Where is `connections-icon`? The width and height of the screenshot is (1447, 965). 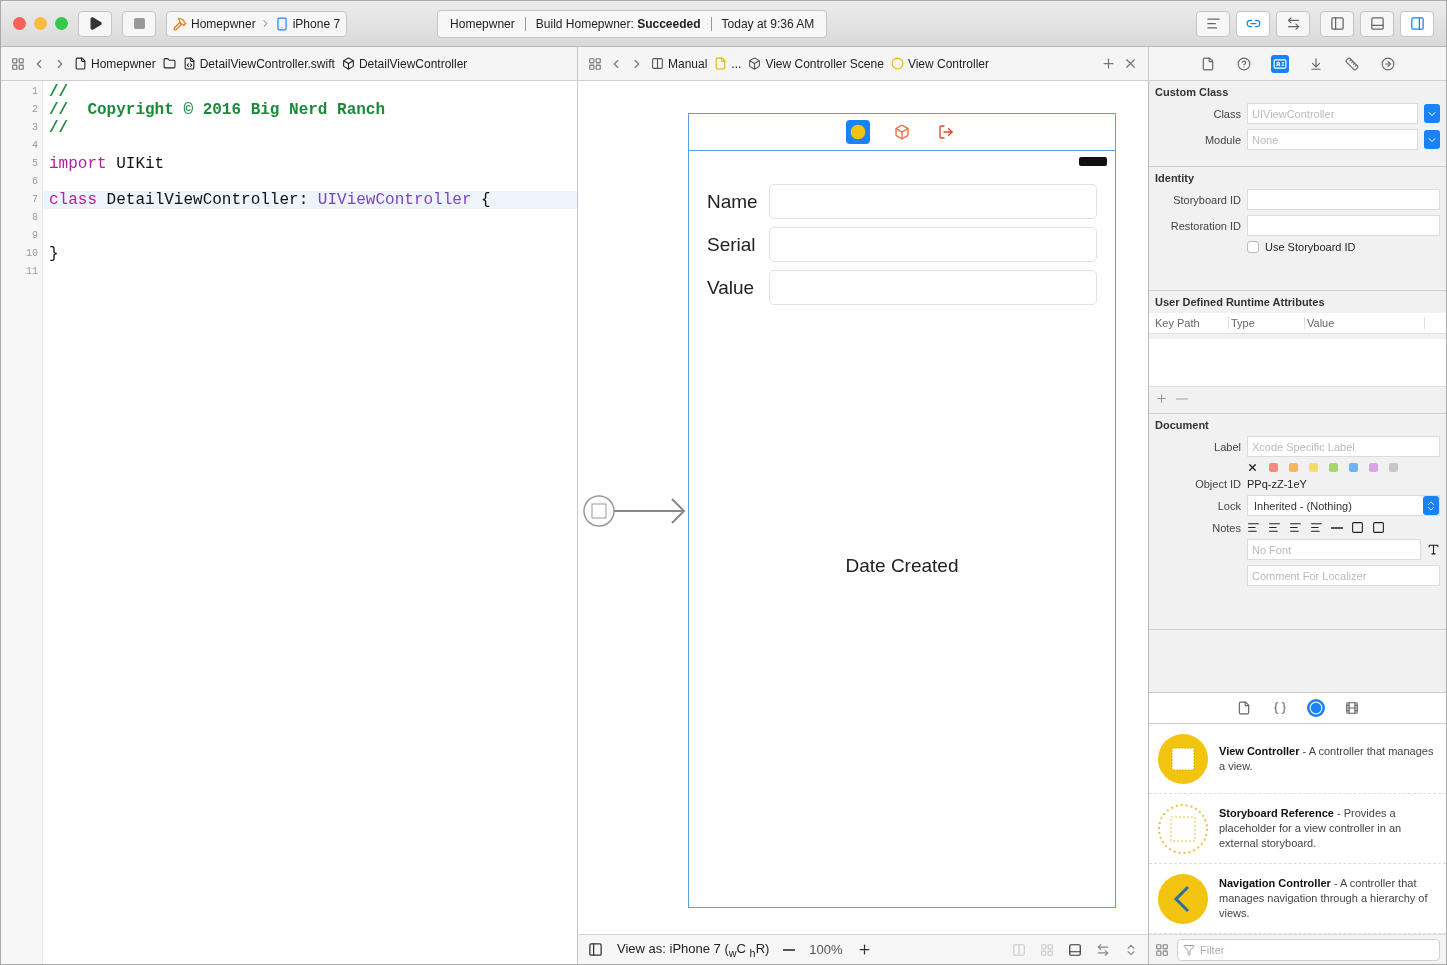 connections-icon is located at coordinates (1387, 63).